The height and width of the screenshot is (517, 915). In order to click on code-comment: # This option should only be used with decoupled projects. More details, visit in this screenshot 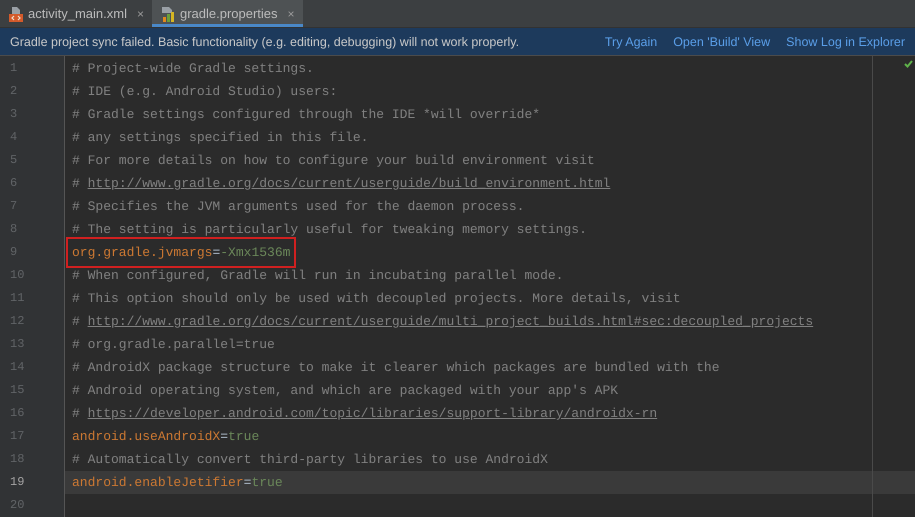, I will do `click(376, 298)`.